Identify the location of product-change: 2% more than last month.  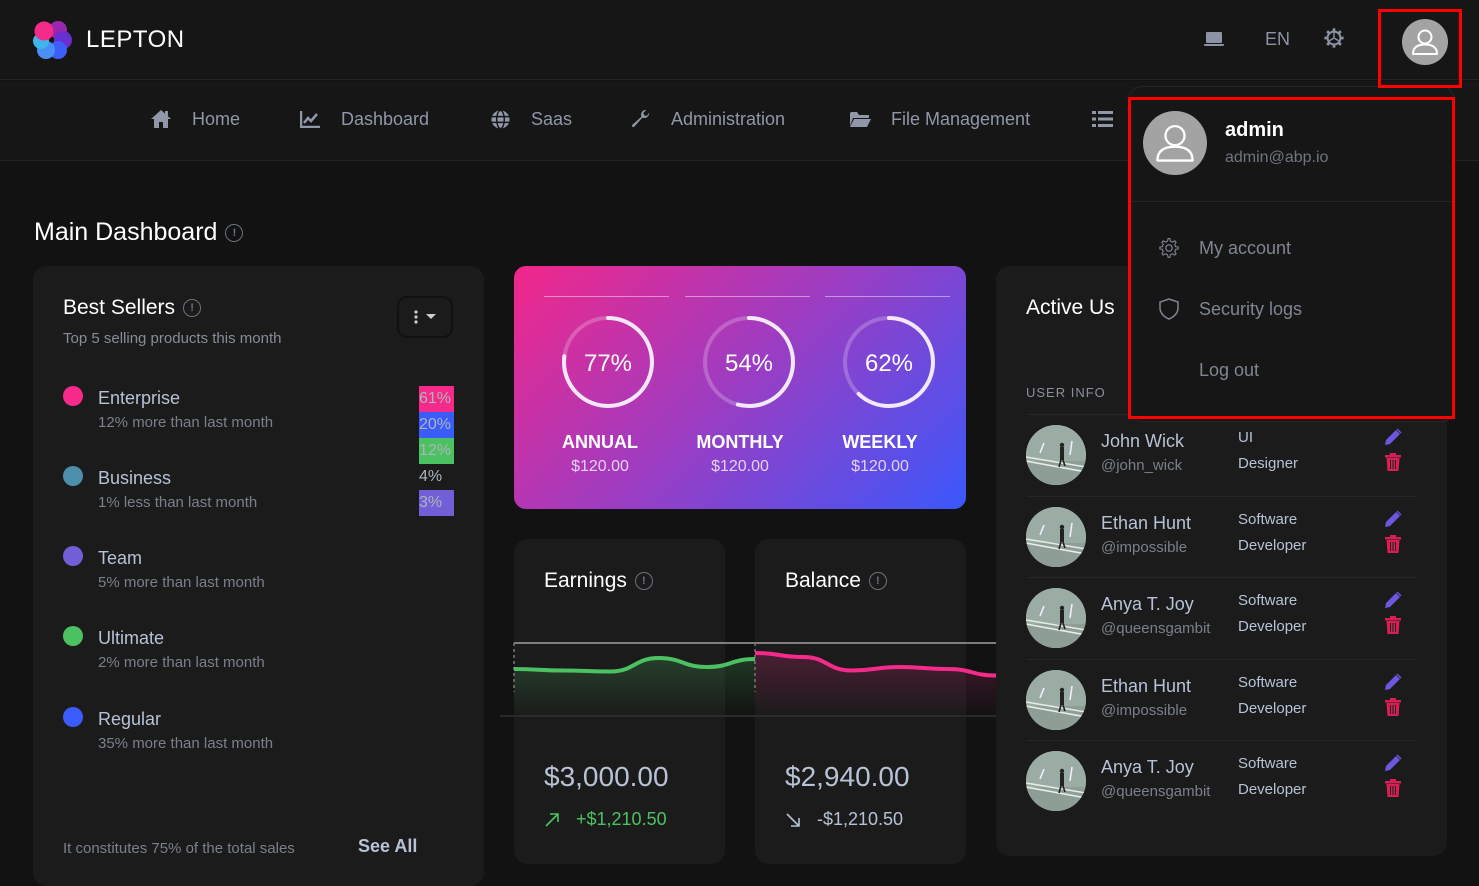
(181, 662).